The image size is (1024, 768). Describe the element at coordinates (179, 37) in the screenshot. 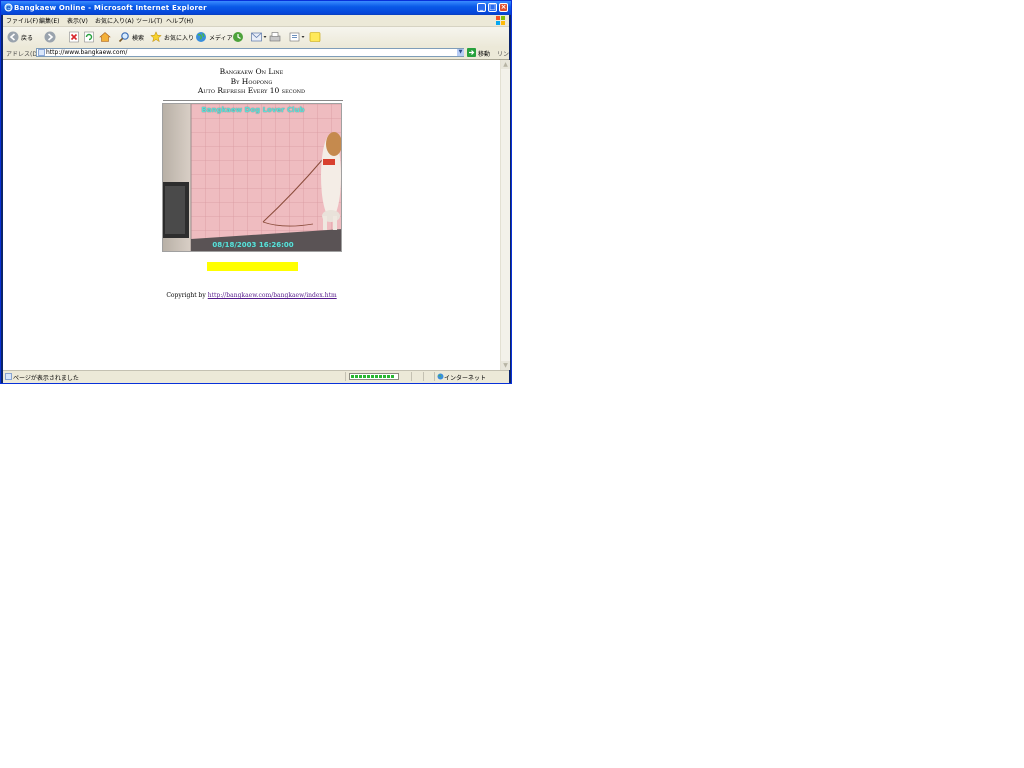

I see `favorites-label: お気に入り` at that location.